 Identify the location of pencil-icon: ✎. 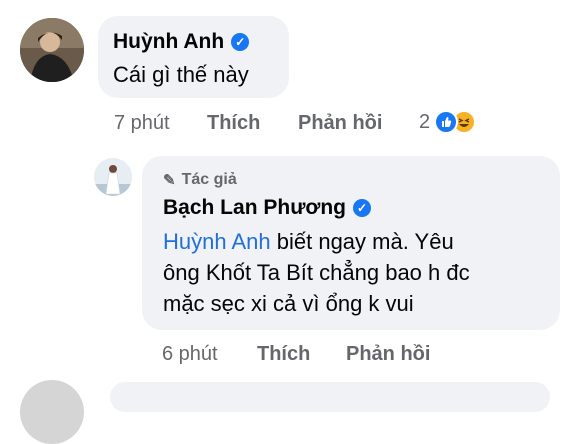
(169, 180).